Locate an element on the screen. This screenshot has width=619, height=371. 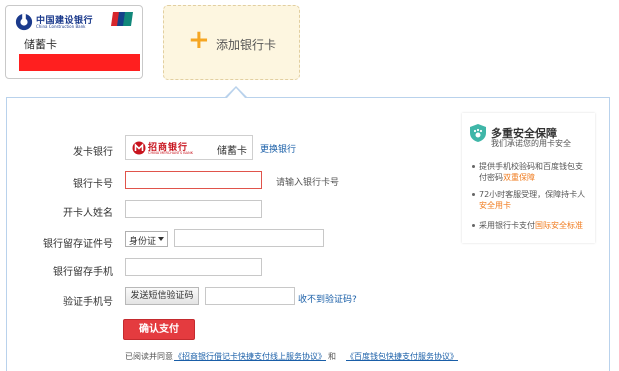
chevron-down-icon is located at coordinates (161, 239).